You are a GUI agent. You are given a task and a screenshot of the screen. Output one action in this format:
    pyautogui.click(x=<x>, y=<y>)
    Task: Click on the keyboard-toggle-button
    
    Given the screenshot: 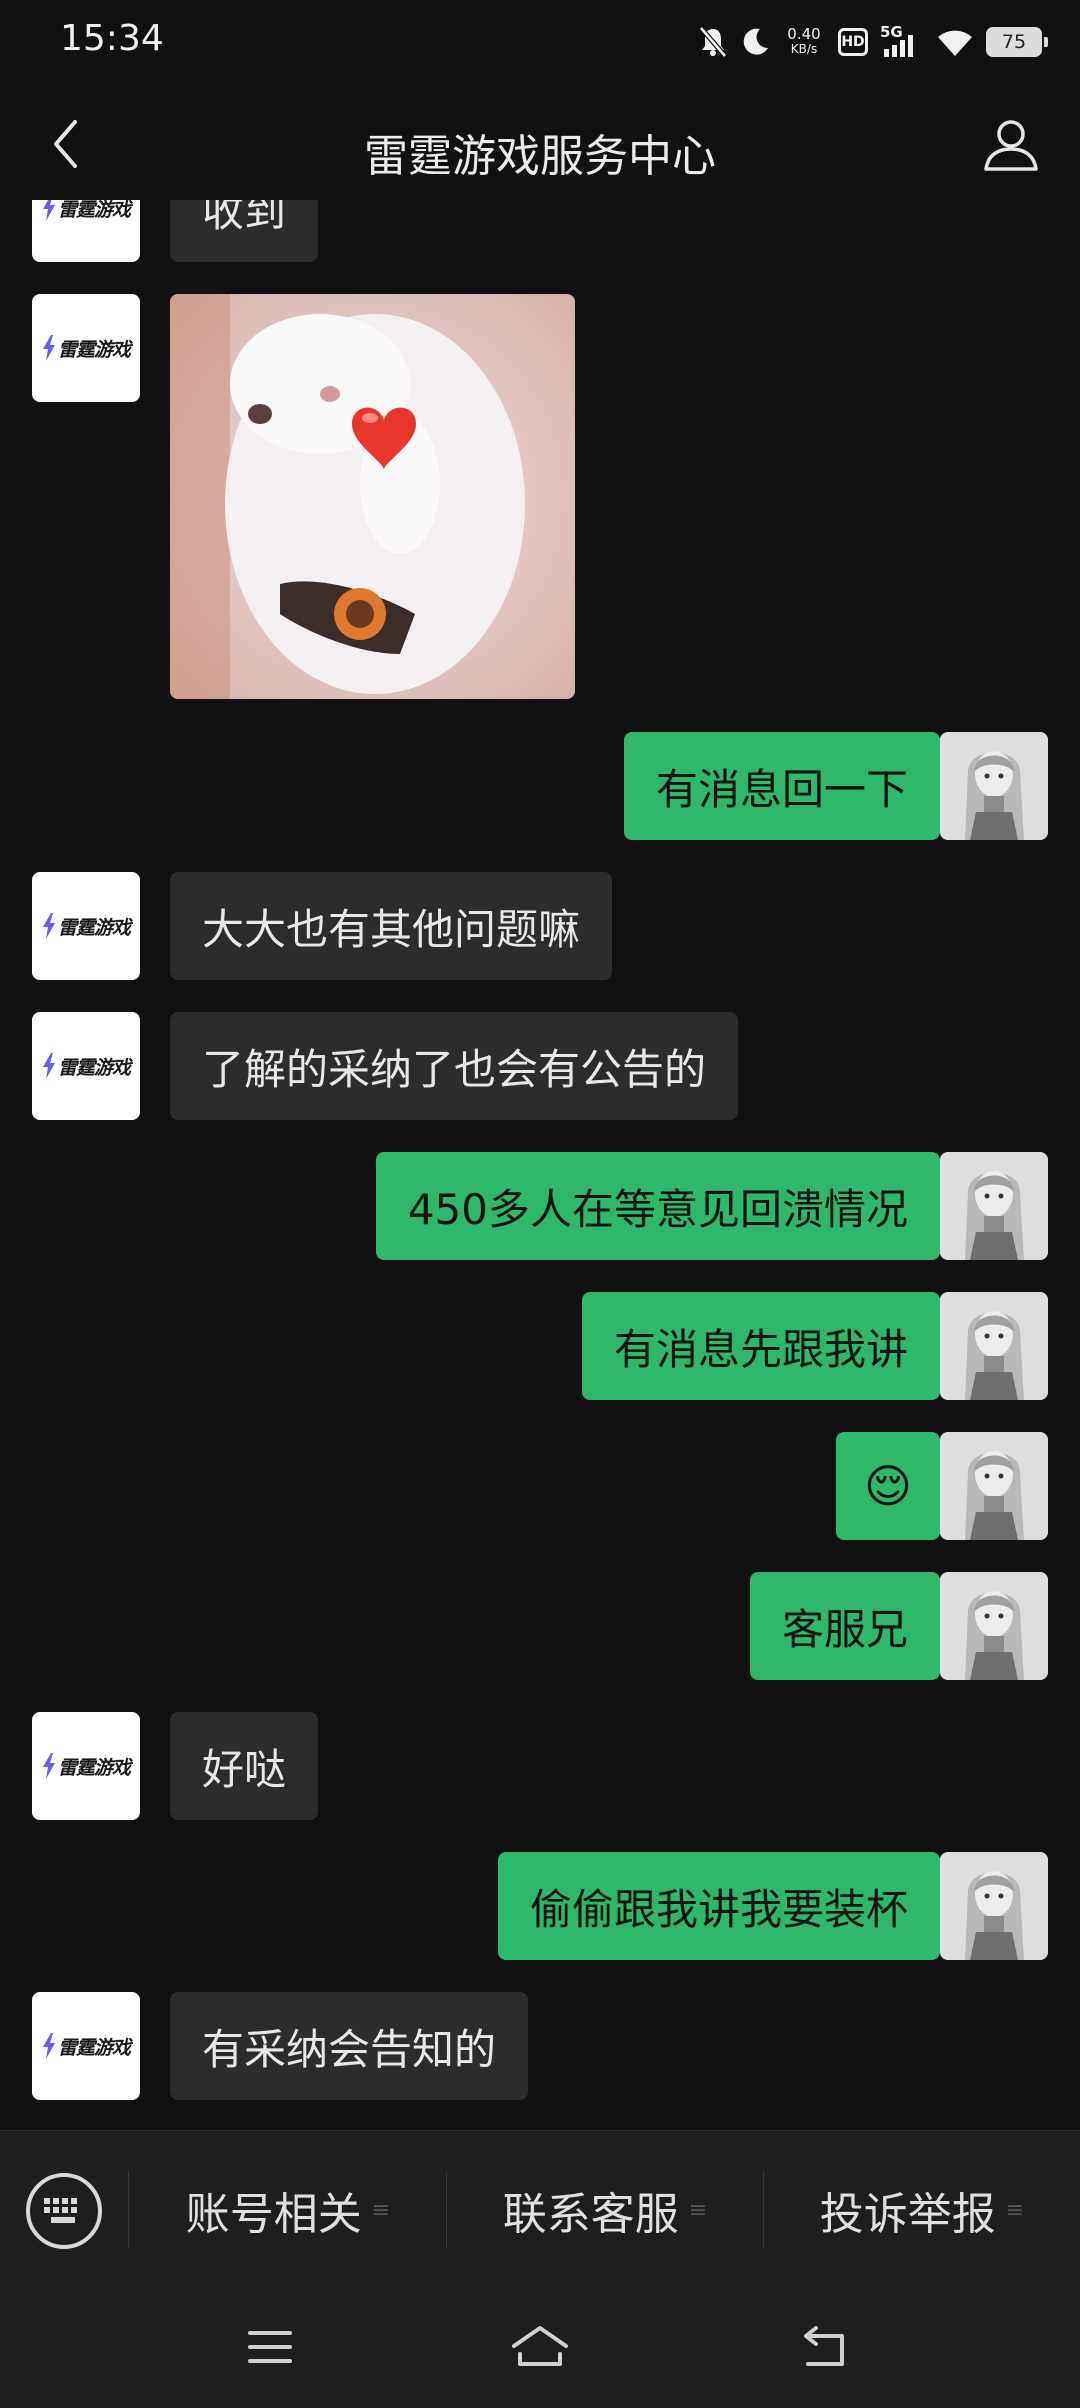 What is the action you would take?
    pyautogui.click(x=64, y=2211)
    